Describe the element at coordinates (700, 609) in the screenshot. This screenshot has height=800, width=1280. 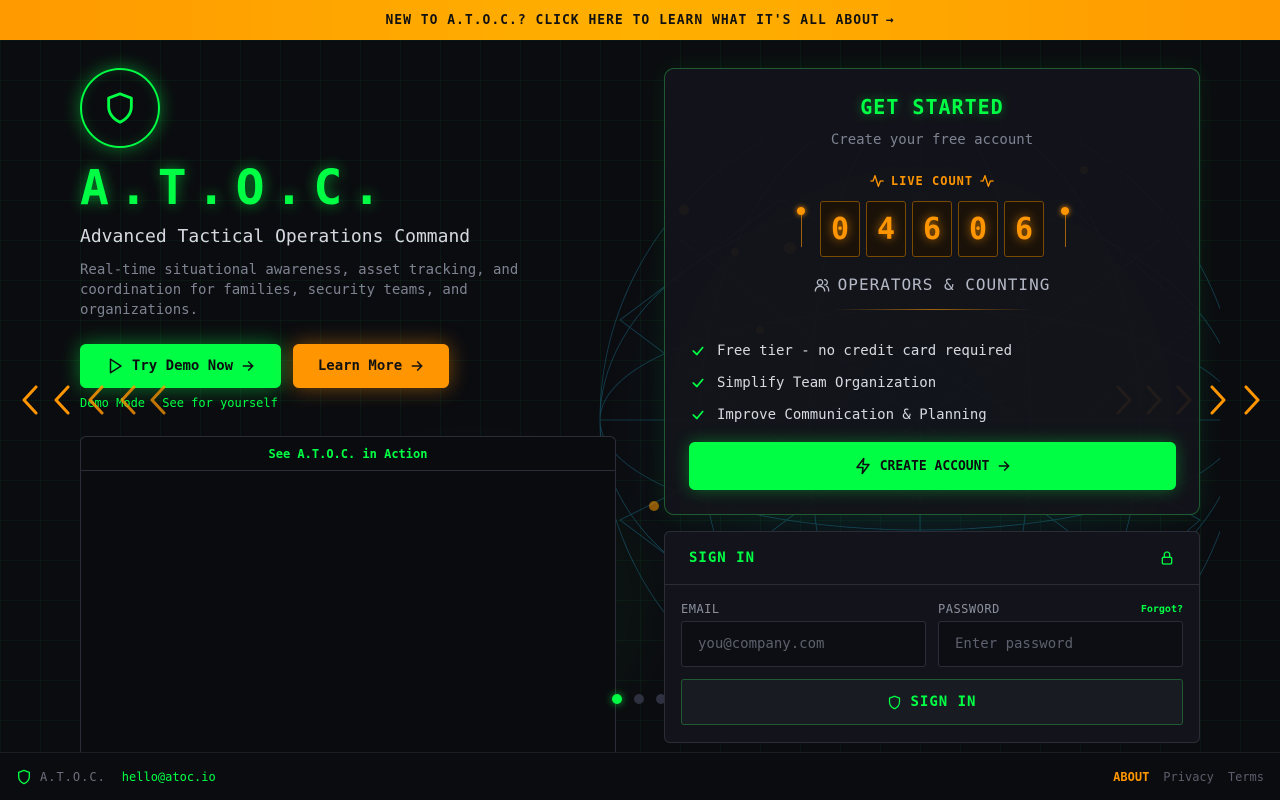
I see `email-label: EMAIL` at that location.